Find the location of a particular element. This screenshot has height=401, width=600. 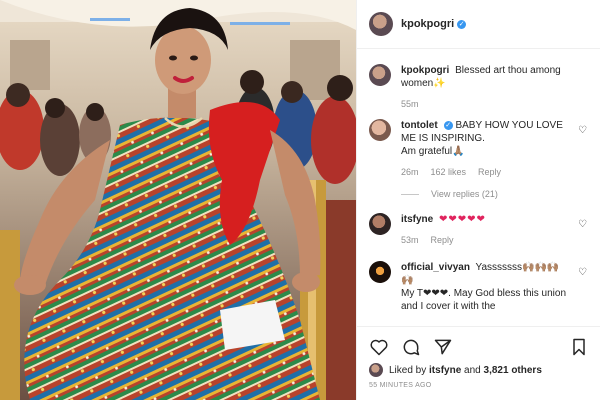

paper-plane-icon is located at coordinates (443, 347).